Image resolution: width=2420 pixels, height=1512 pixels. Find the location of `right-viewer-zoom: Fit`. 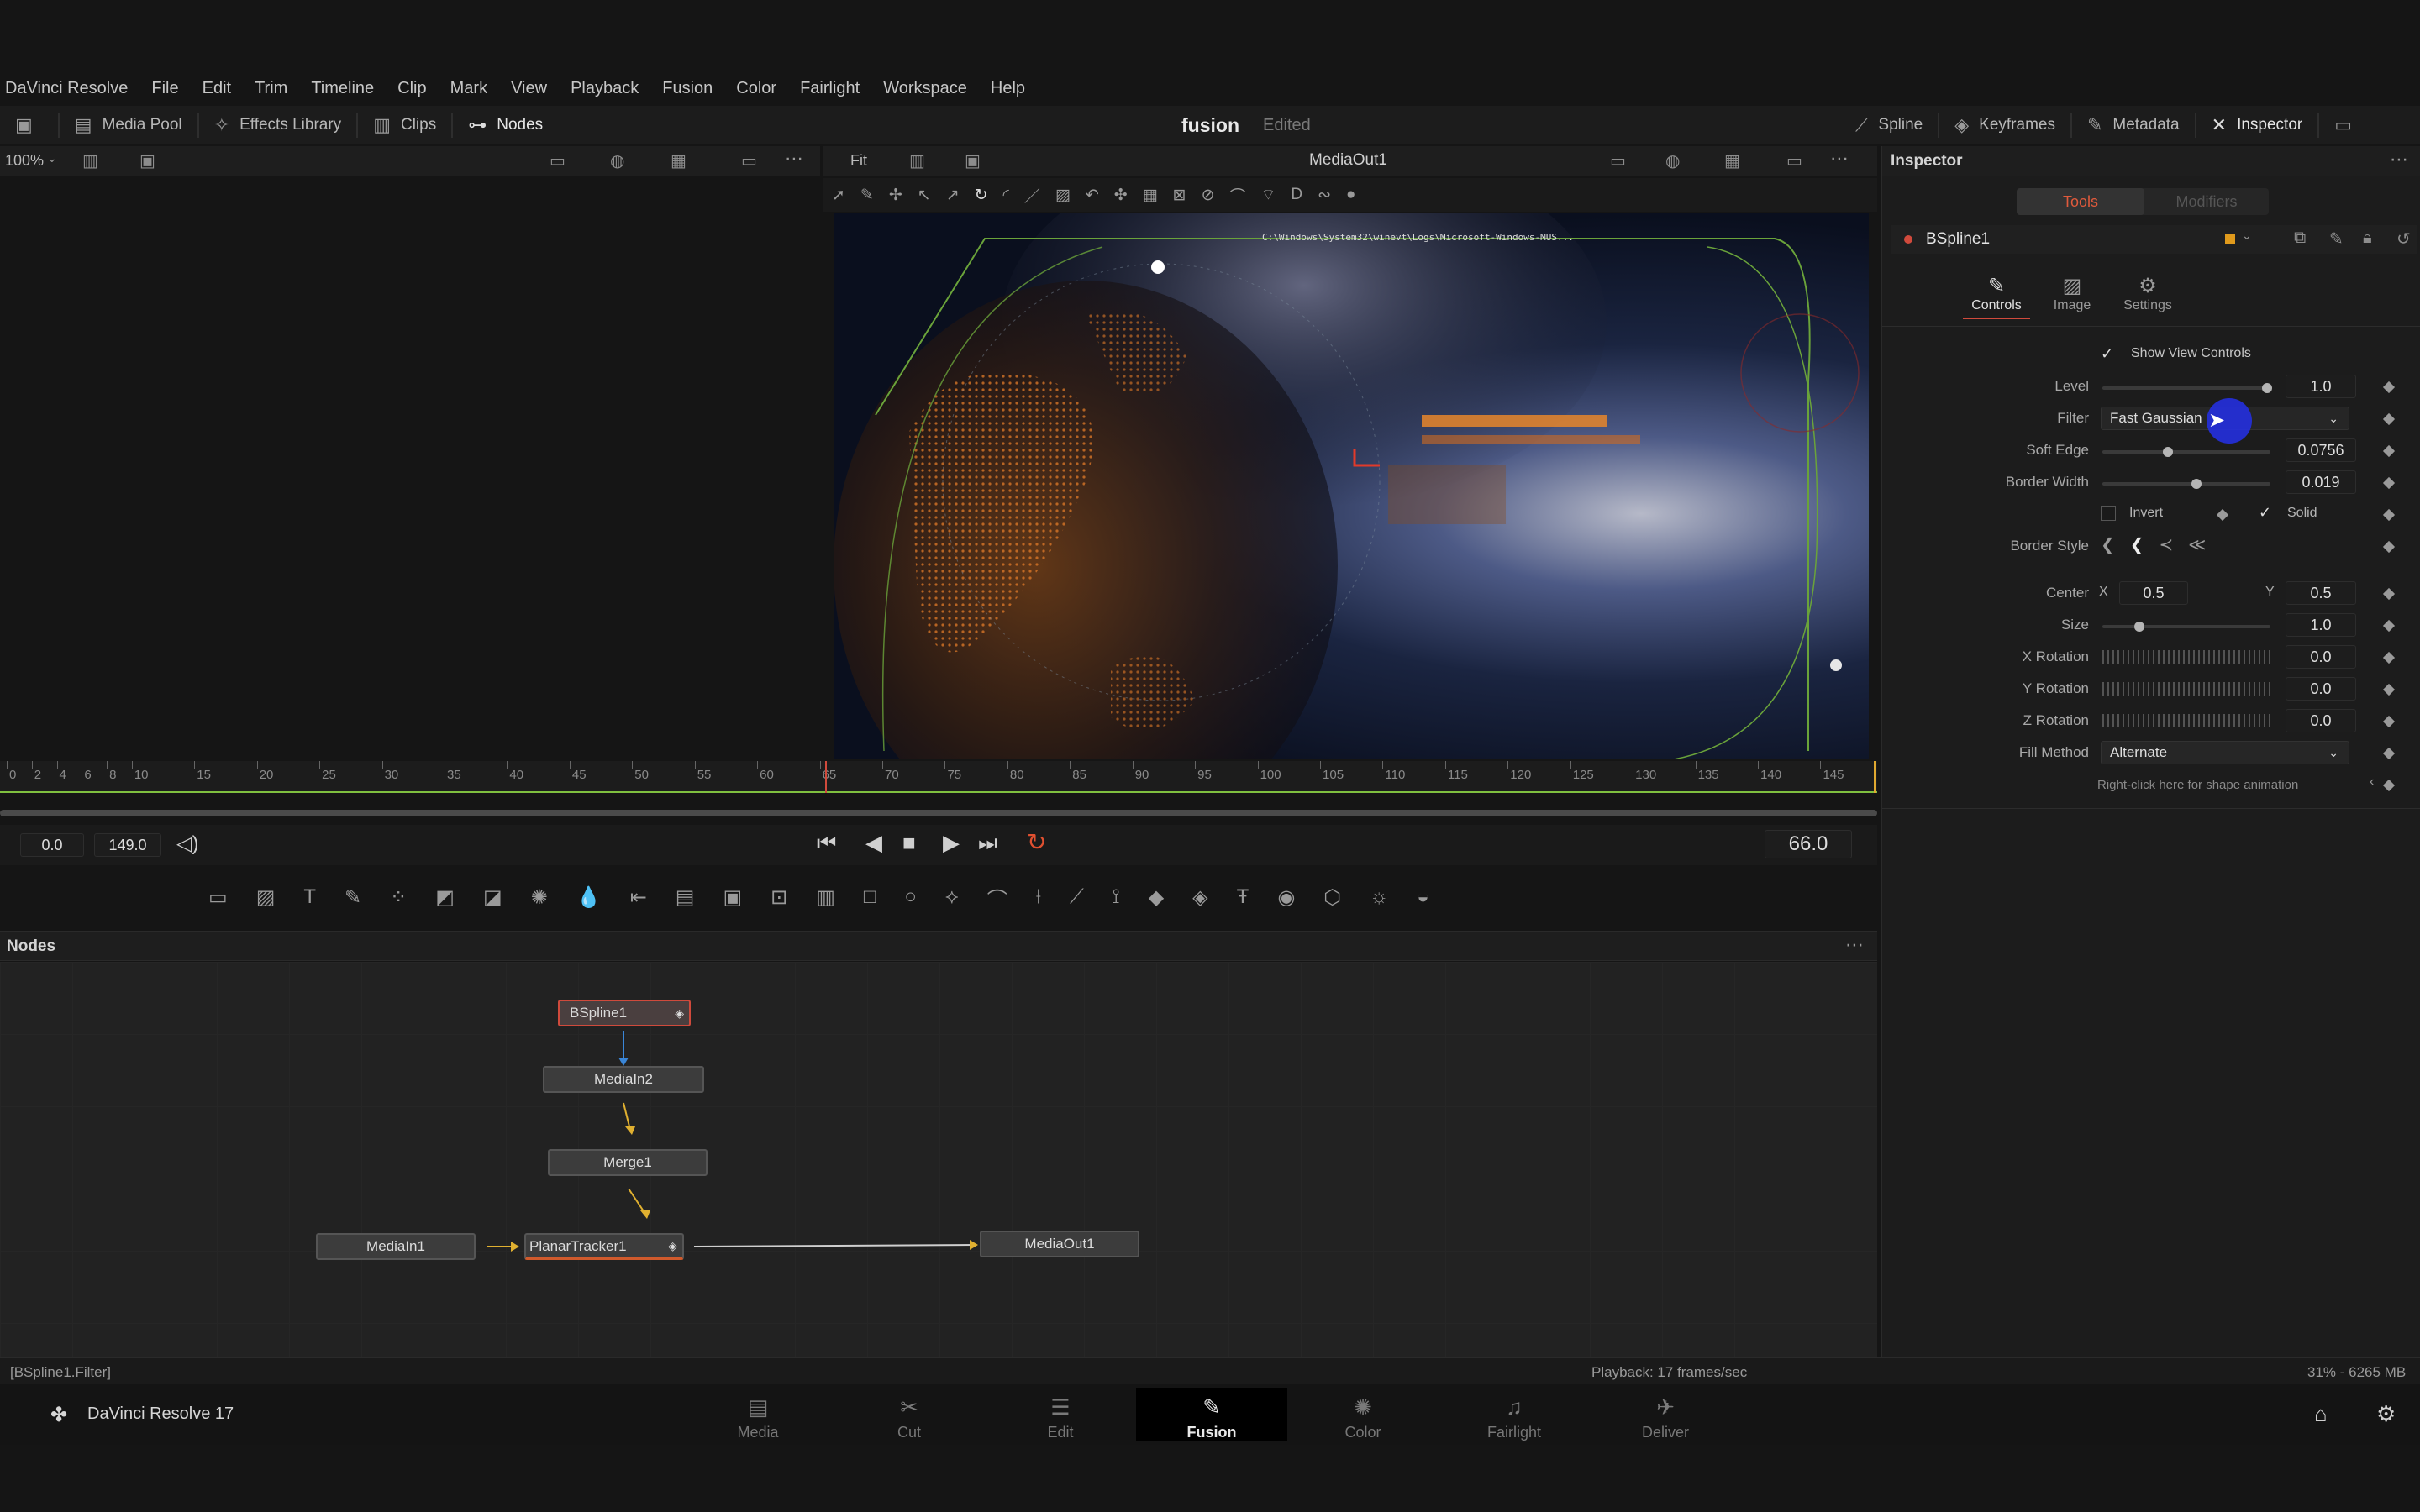

right-viewer-zoom: Fit is located at coordinates (858, 161).